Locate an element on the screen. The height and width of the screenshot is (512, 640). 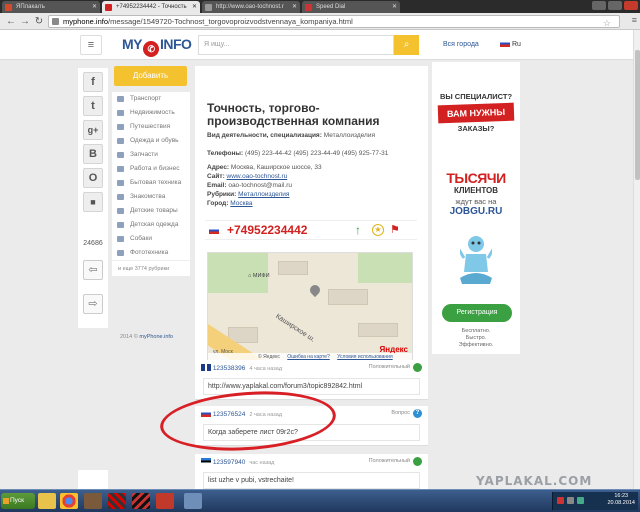
start-button: Пуск is located at coordinates (18, 501).